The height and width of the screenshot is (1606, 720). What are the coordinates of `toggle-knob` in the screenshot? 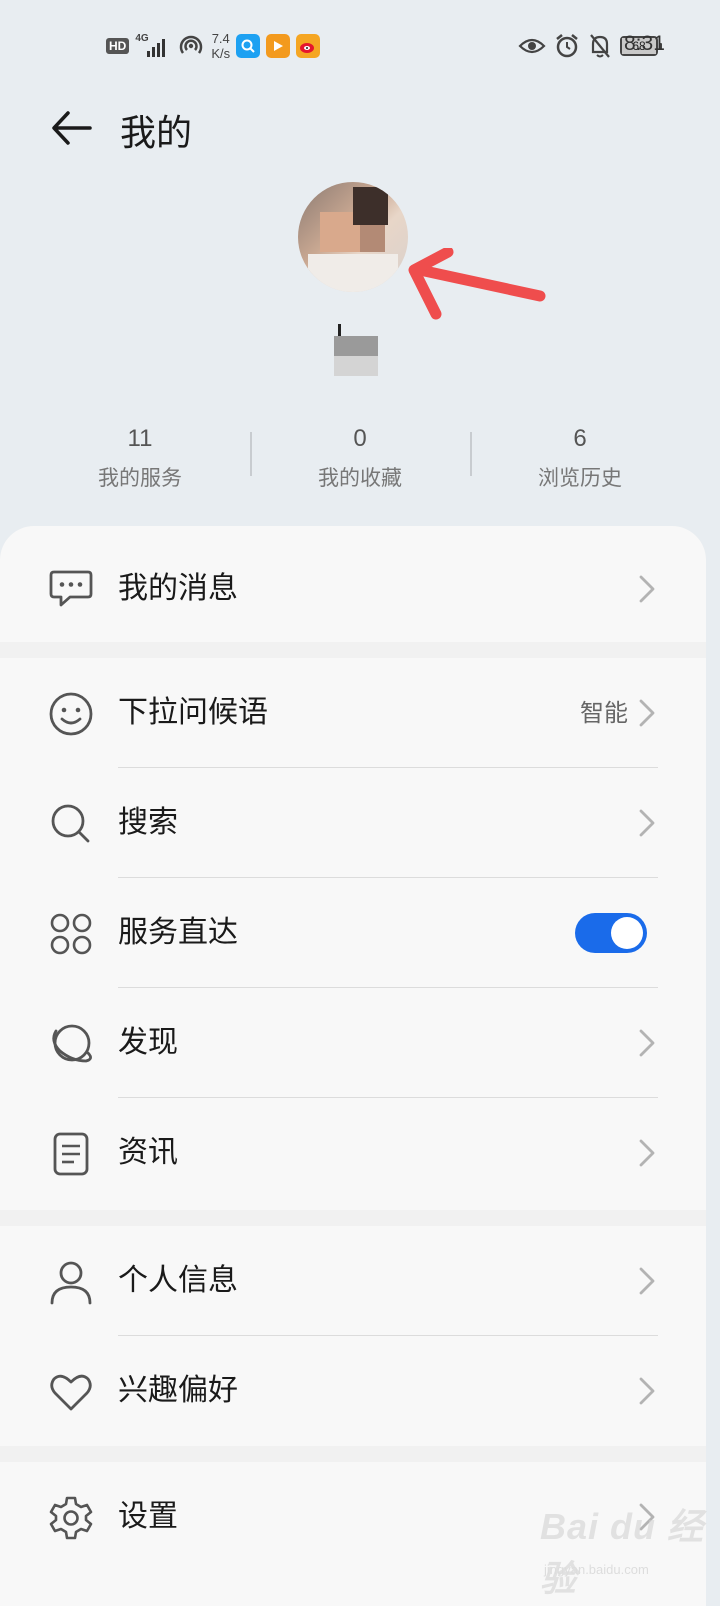 It's located at (627, 933).